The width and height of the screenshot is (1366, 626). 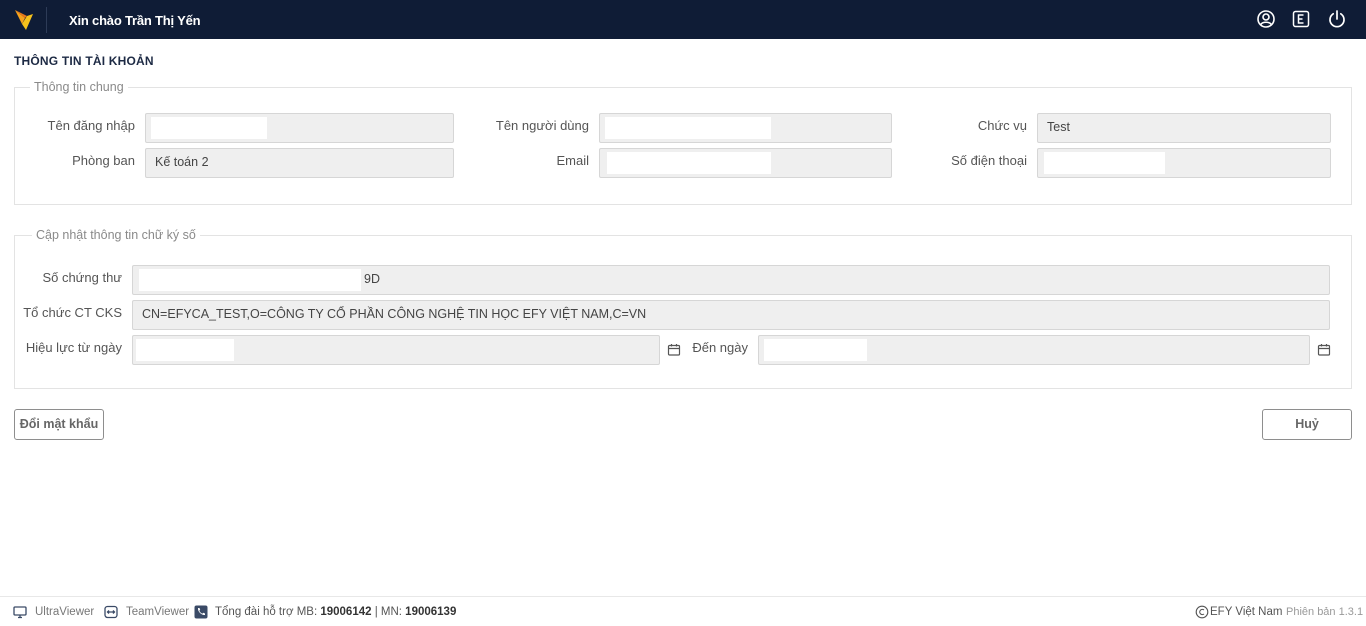 What do you see at coordinates (20, 612) in the screenshot?
I see `ultraviewer-icon` at bounding box center [20, 612].